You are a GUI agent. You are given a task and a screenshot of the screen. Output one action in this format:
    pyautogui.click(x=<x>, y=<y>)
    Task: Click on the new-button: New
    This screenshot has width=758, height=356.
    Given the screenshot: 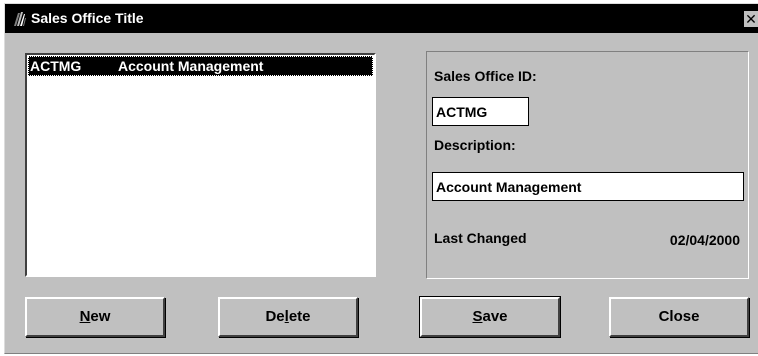 What is the action you would take?
    pyautogui.click(x=95, y=317)
    